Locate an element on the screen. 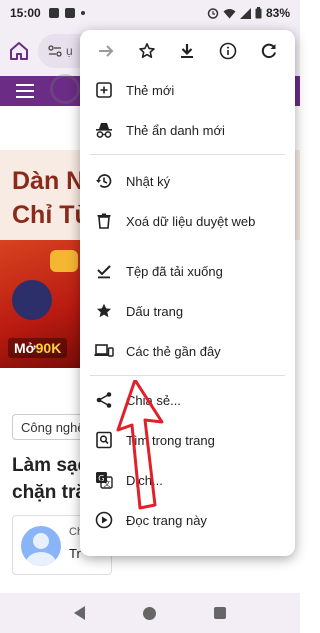 Image resolution: width=320 pixels, height=633 pixels. menu-item-clear-browsing-data: Xoá dữ liệu duyệt web is located at coordinates (187, 221).